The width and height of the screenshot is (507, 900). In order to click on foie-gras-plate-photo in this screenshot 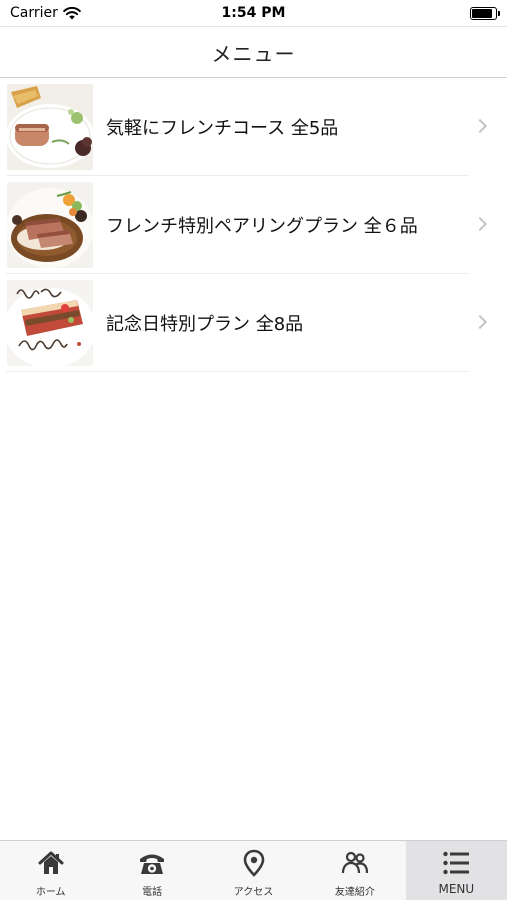, I will do `click(50, 127)`.